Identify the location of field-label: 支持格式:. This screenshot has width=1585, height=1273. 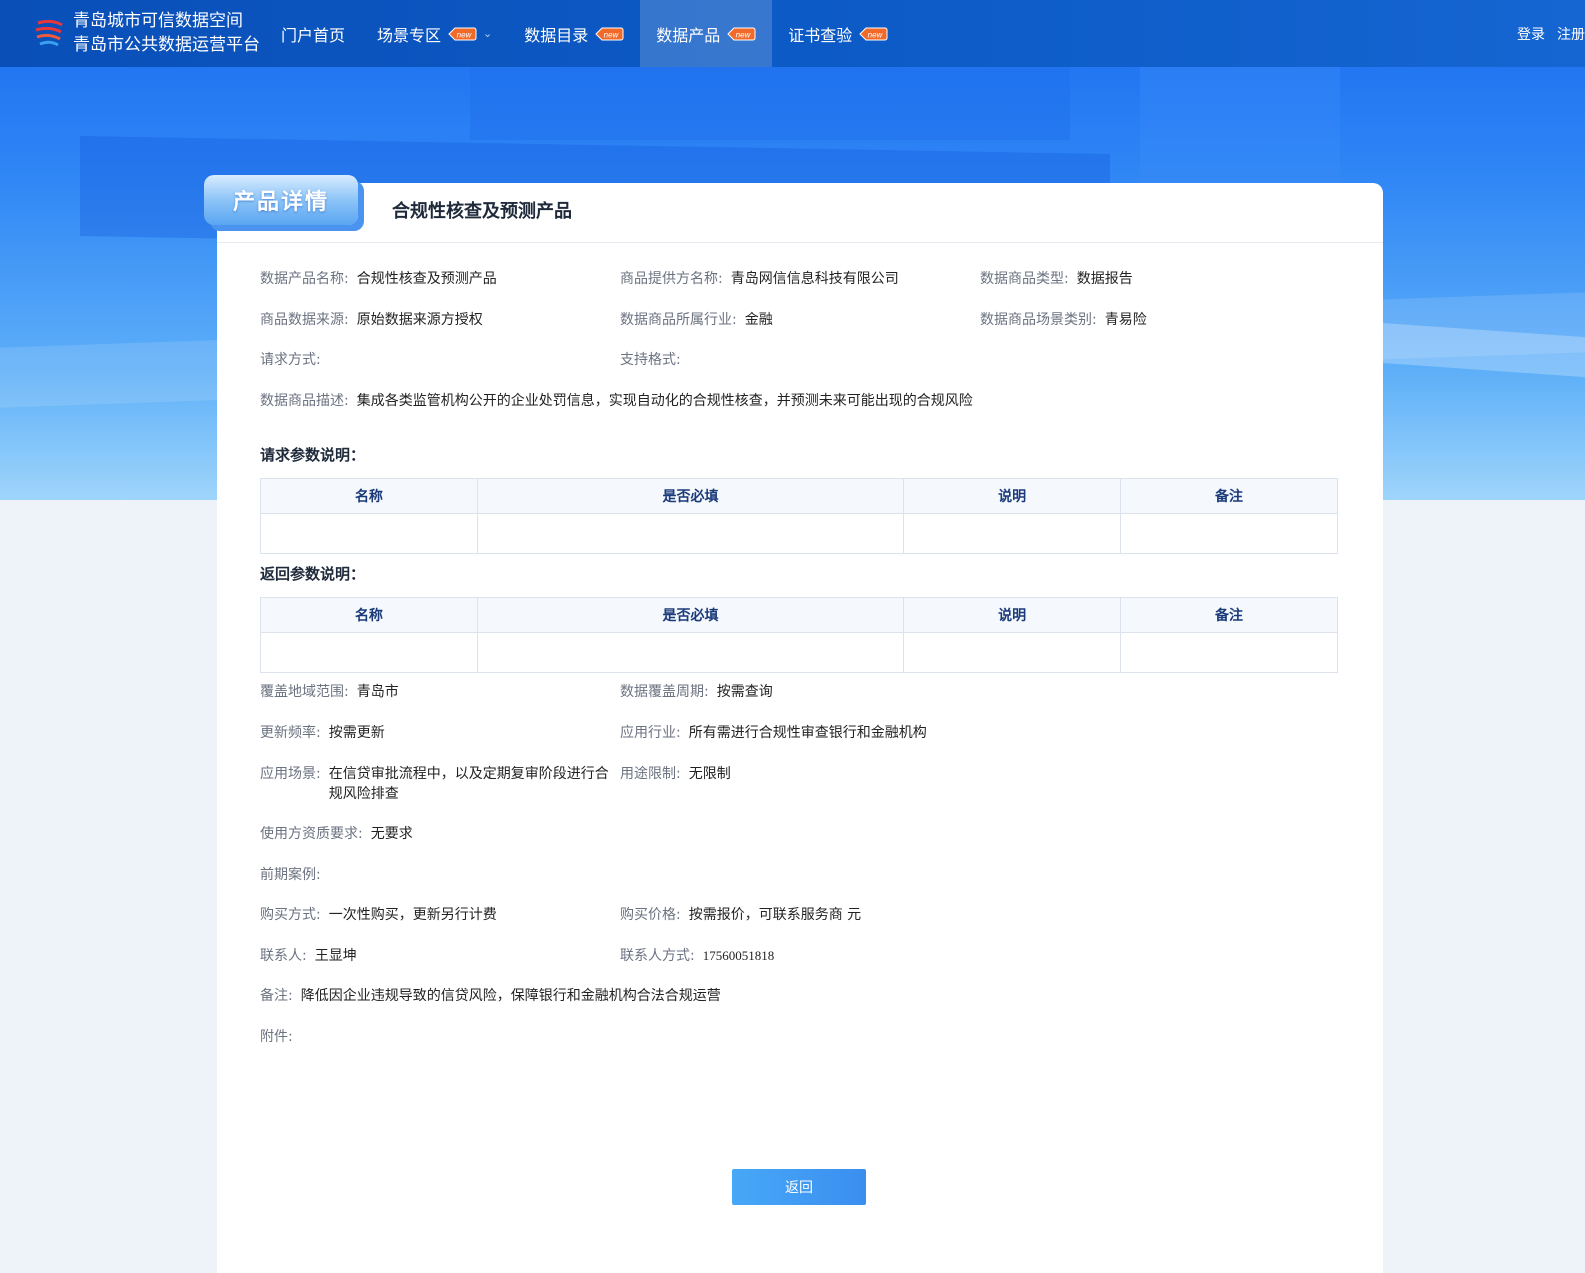
(650, 360).